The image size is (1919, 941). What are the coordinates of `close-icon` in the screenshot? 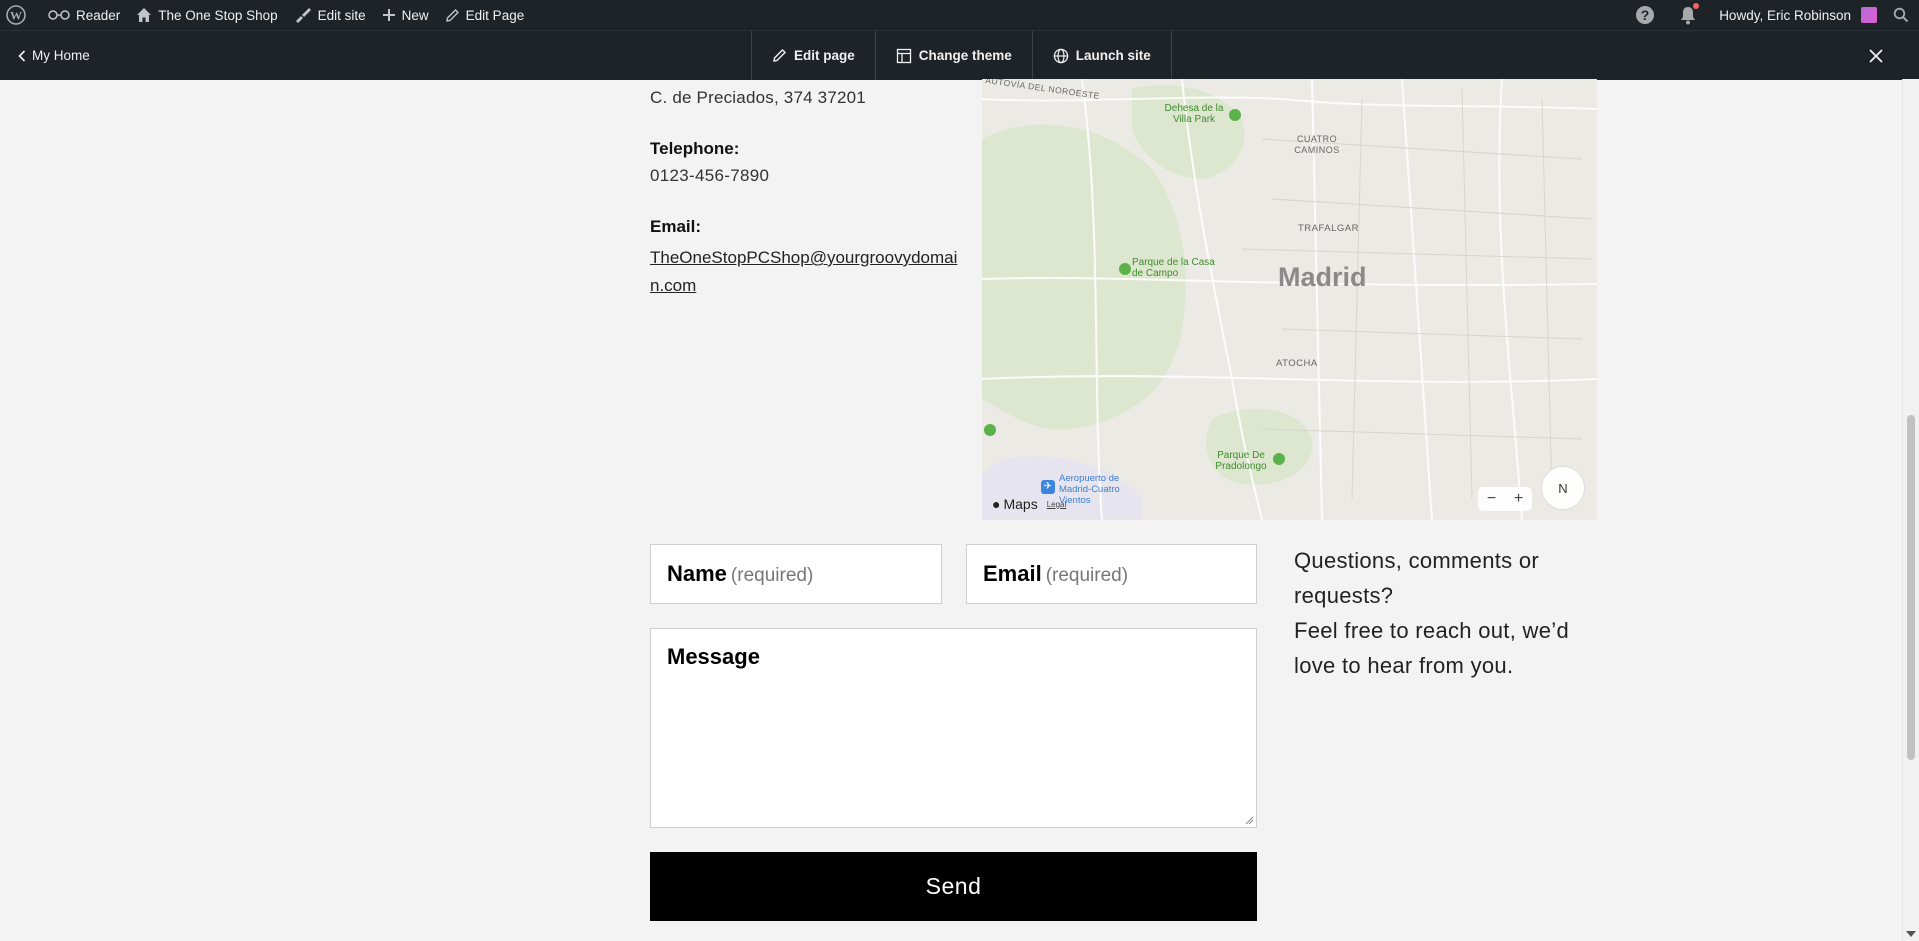 It's located at (1876, 55).